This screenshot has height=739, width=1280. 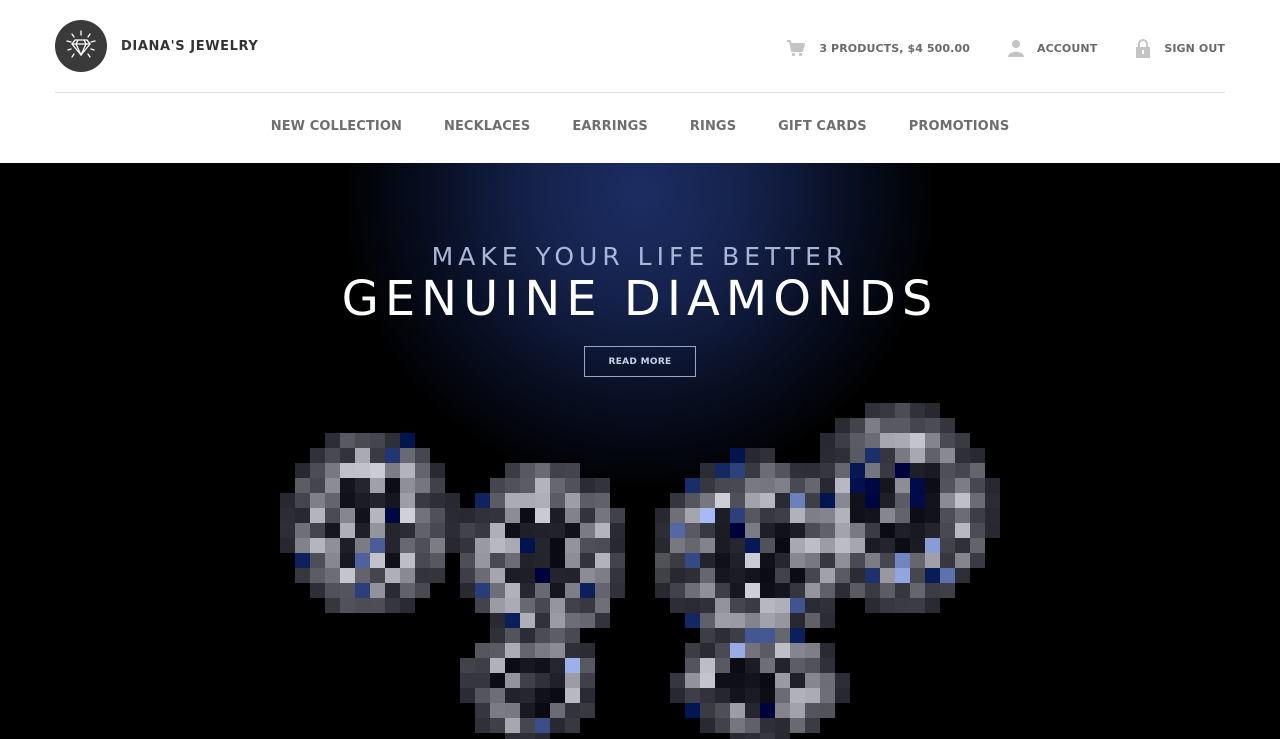 What do you see at coordinates (713, 126) in the screenshot?
I see `nav-item-rings: RINGS` at bounding box center [713, 126].